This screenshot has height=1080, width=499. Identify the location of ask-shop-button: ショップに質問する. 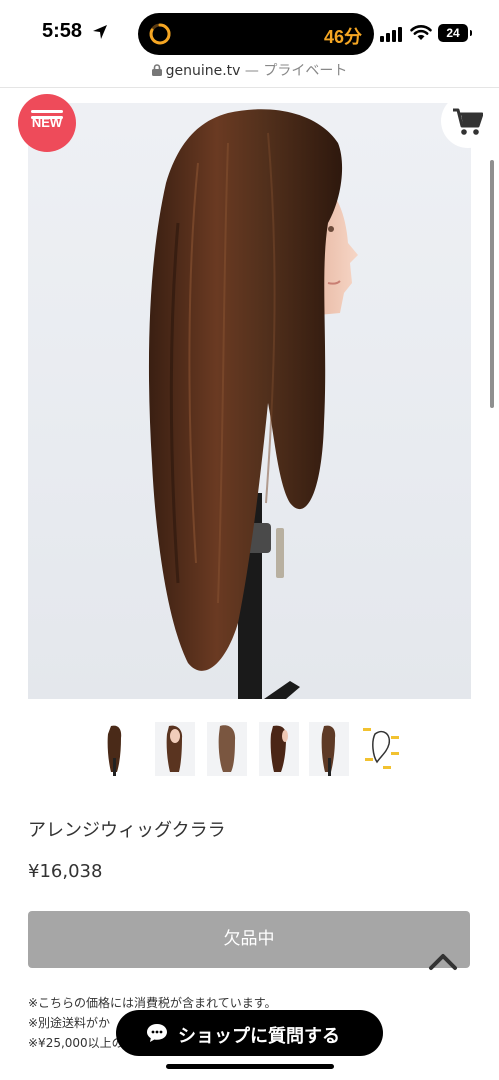
(249, 1033).